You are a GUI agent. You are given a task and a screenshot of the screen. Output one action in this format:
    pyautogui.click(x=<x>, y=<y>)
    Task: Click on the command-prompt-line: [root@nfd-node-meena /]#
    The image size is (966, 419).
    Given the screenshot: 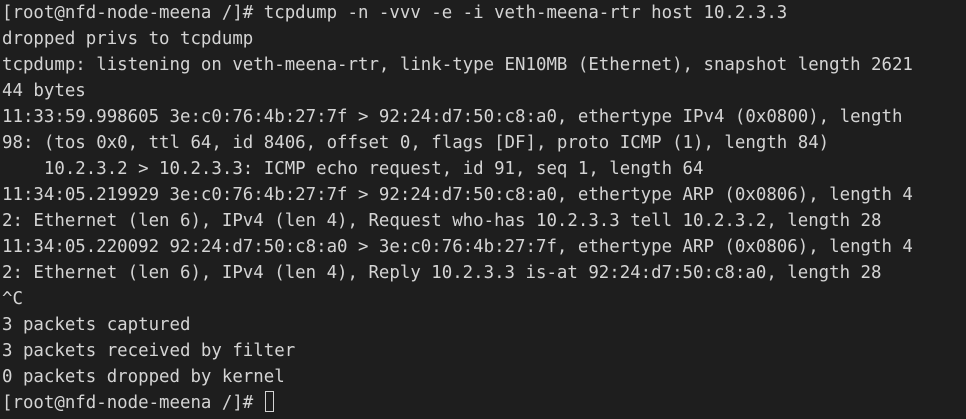 What is the action you would take?
    pyautogui.click(x=484, y=403)
    